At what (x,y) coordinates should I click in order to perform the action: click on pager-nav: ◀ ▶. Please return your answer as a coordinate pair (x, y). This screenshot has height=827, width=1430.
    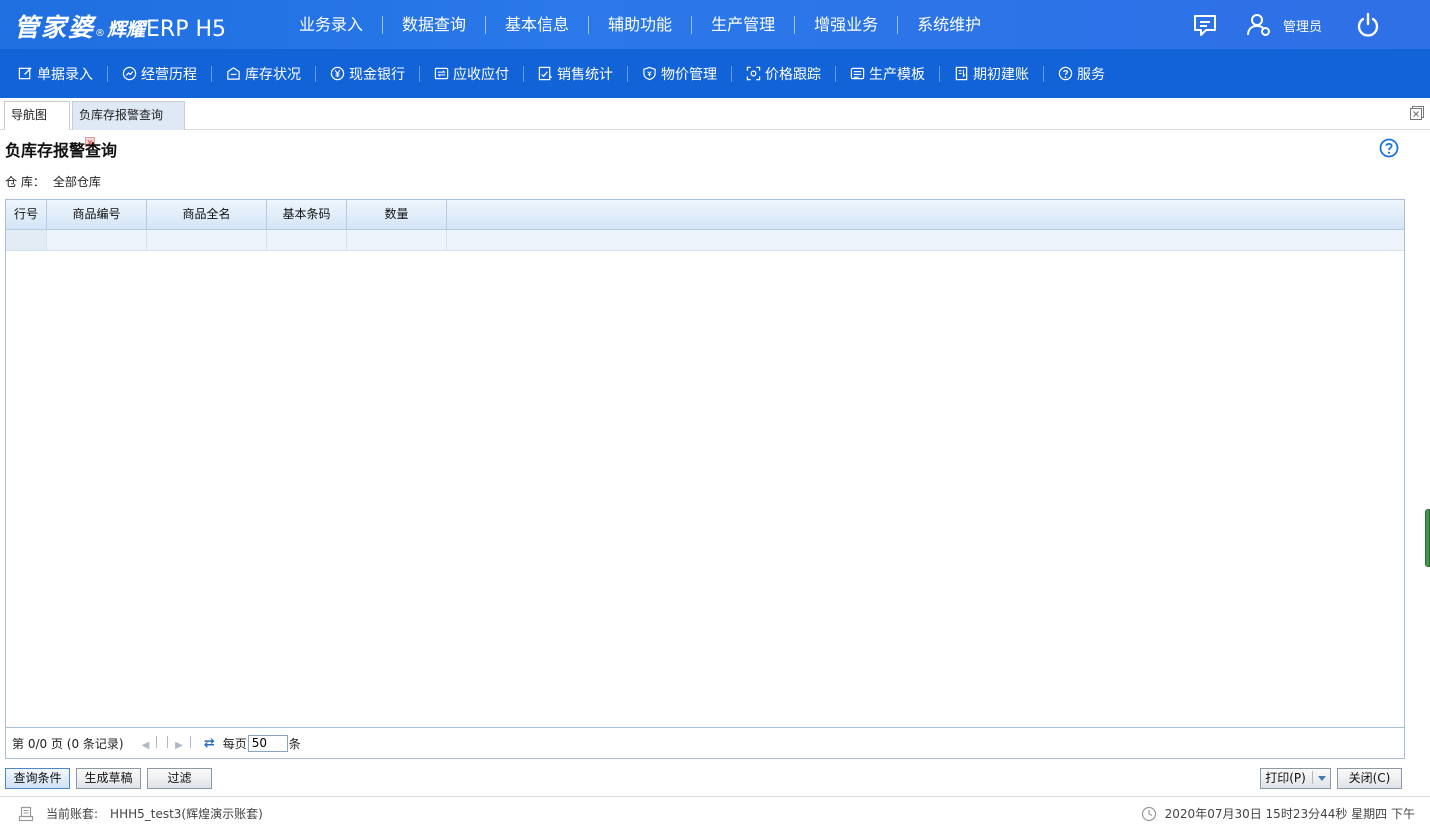
    Looking at the image, I should click on (166, 743).